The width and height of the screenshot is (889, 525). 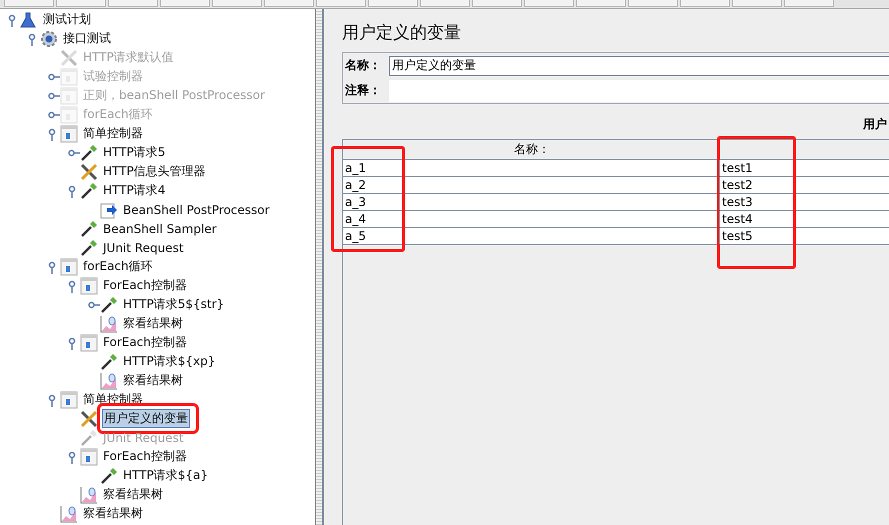 What do you see at coordinates (363, 65) in the screenshot?
I see `field-label: 名称：` at bounding box center [363, 65].